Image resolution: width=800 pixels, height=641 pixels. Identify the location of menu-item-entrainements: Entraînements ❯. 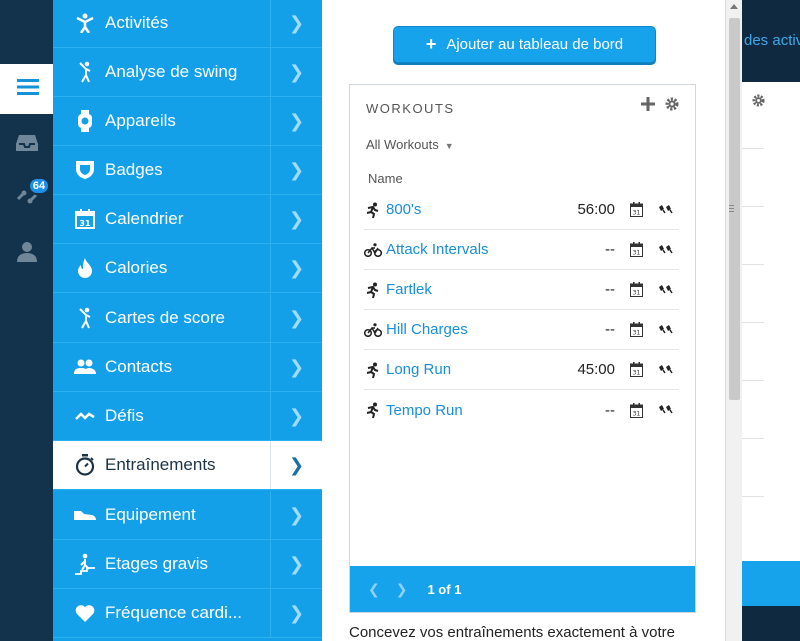
(187, 465).